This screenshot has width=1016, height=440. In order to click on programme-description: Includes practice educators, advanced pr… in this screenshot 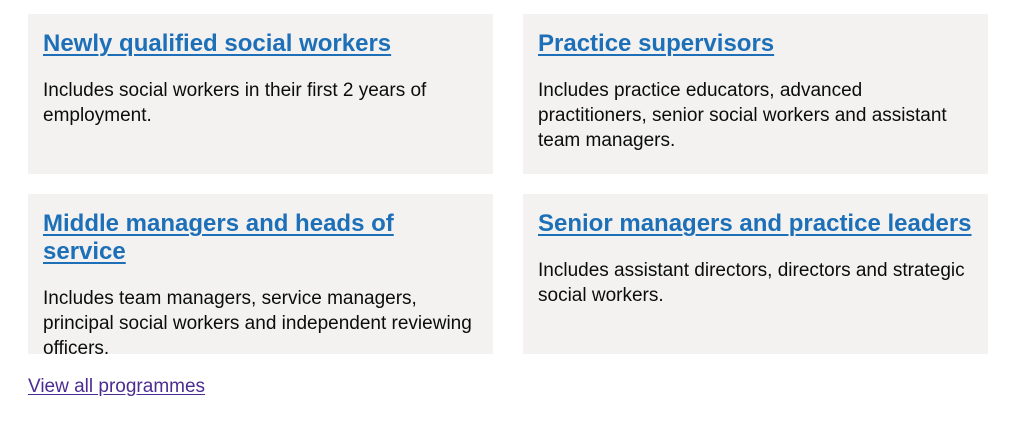, I will do `click(742, 115)`.